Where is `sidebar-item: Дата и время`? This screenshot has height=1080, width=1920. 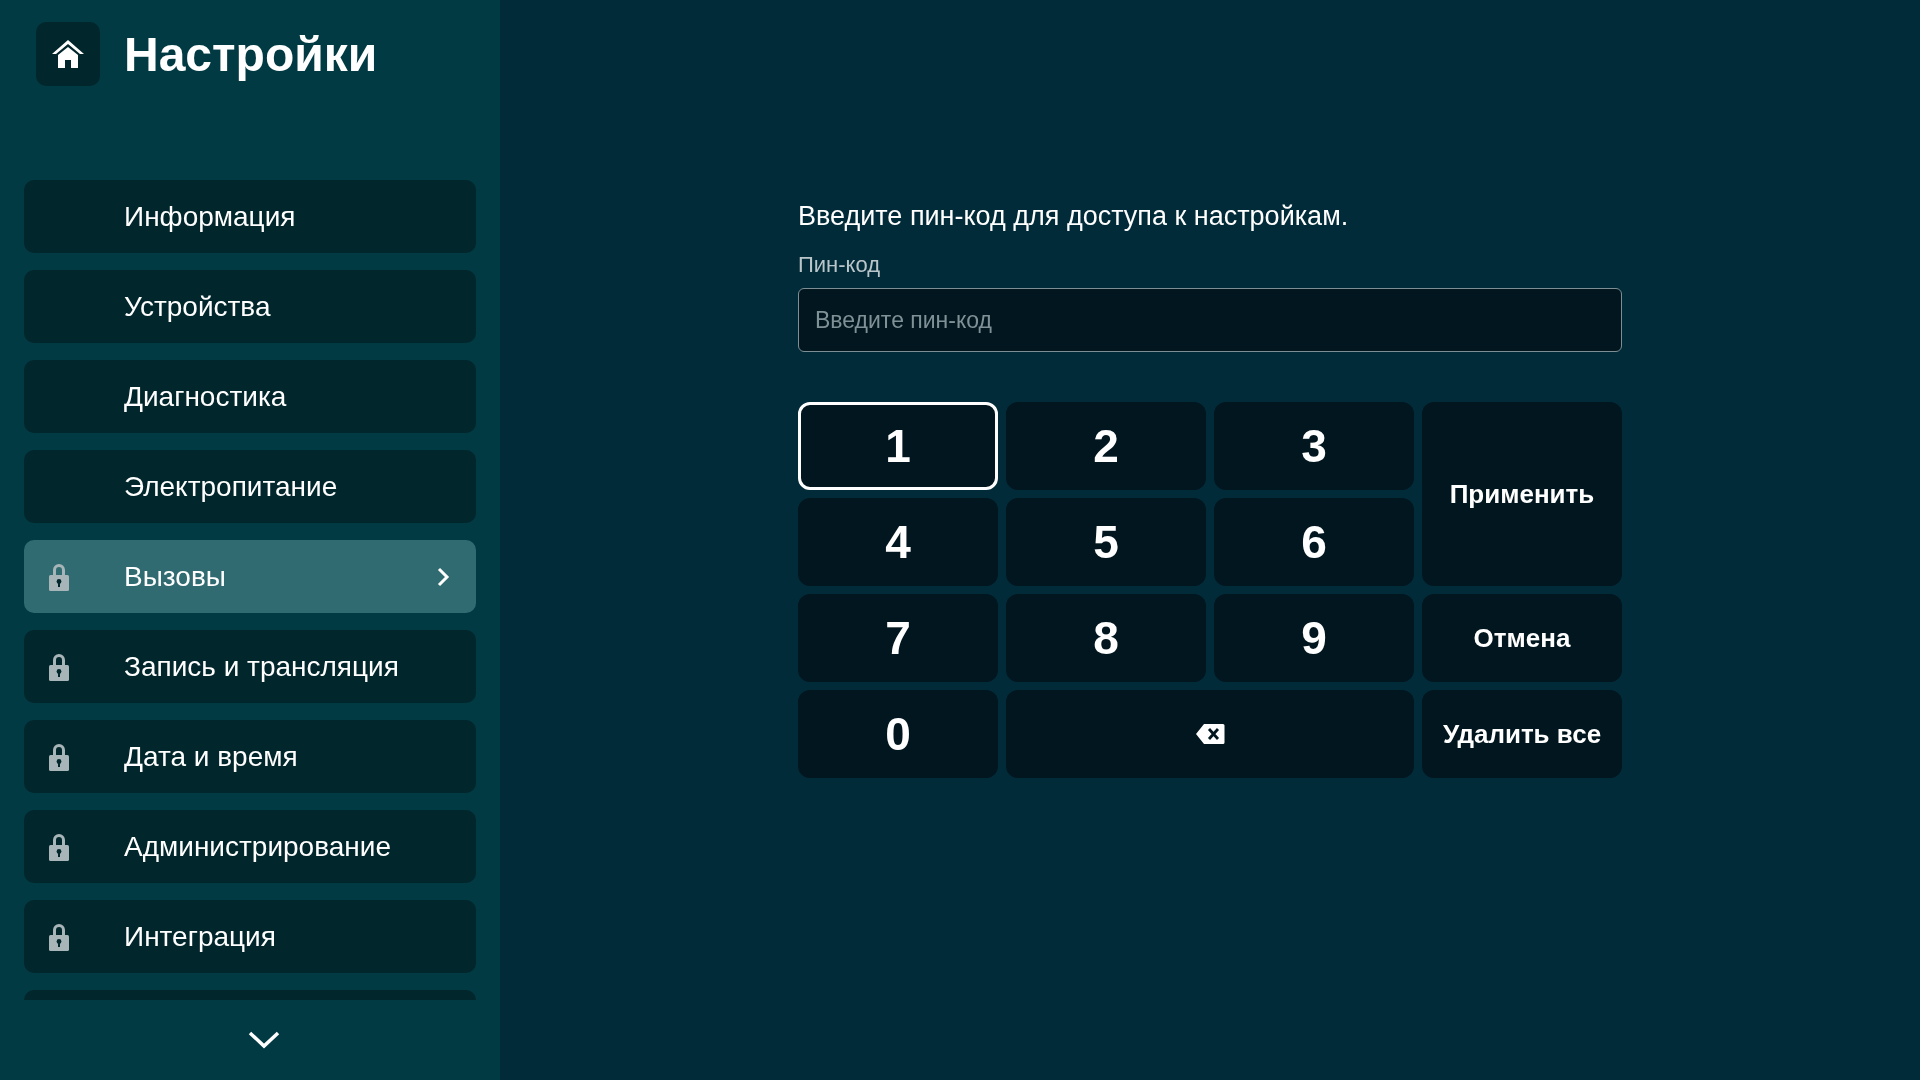 sidebar-item: Дата и время is located at coordinates (250, 756).